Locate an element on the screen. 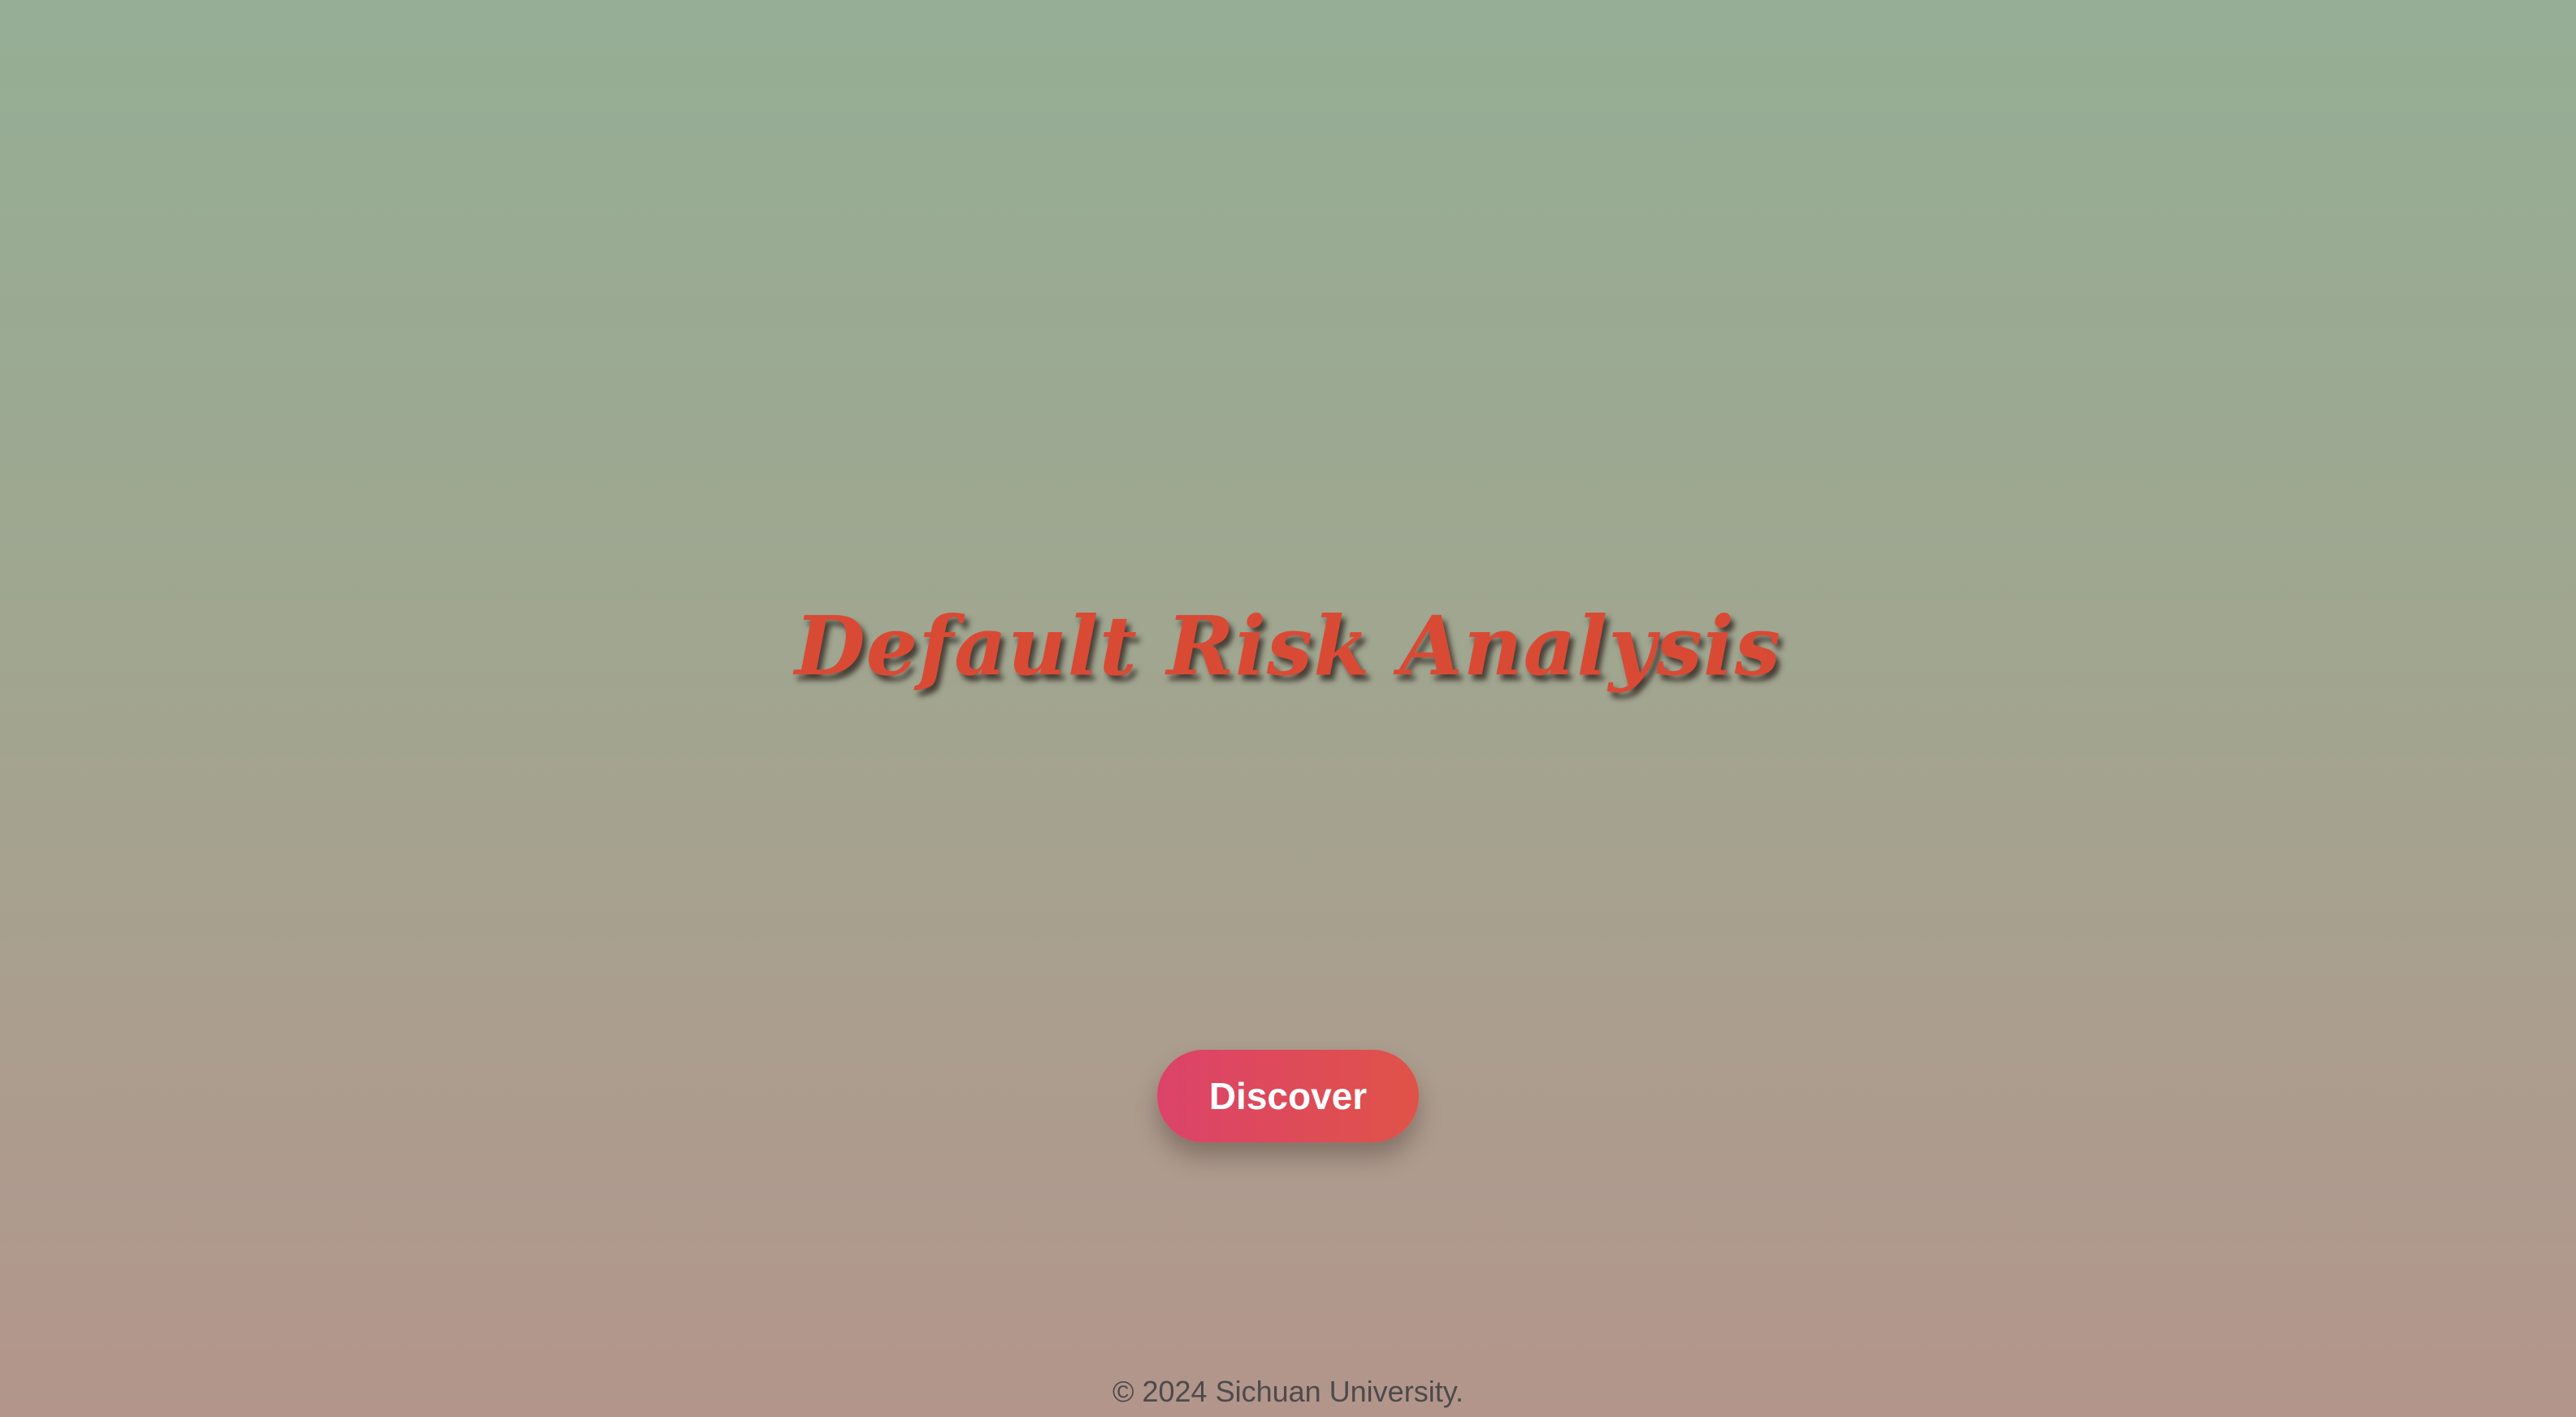  discover-button: Discover is located at coordinates (1288, 1096).